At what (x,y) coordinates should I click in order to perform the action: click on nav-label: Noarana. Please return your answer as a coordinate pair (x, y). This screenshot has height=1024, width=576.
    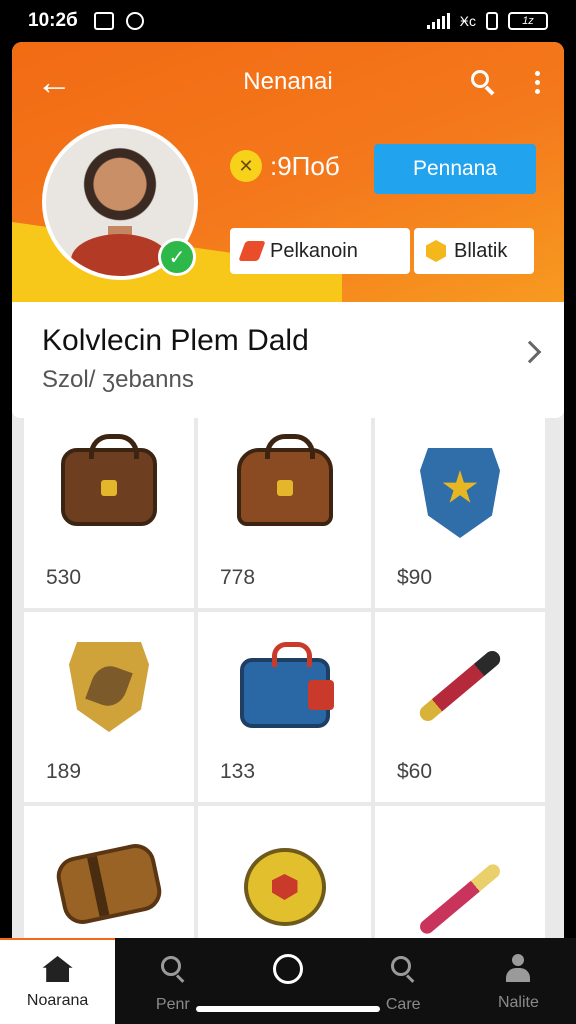
    Looking at the image, I should click on (57, 1000).